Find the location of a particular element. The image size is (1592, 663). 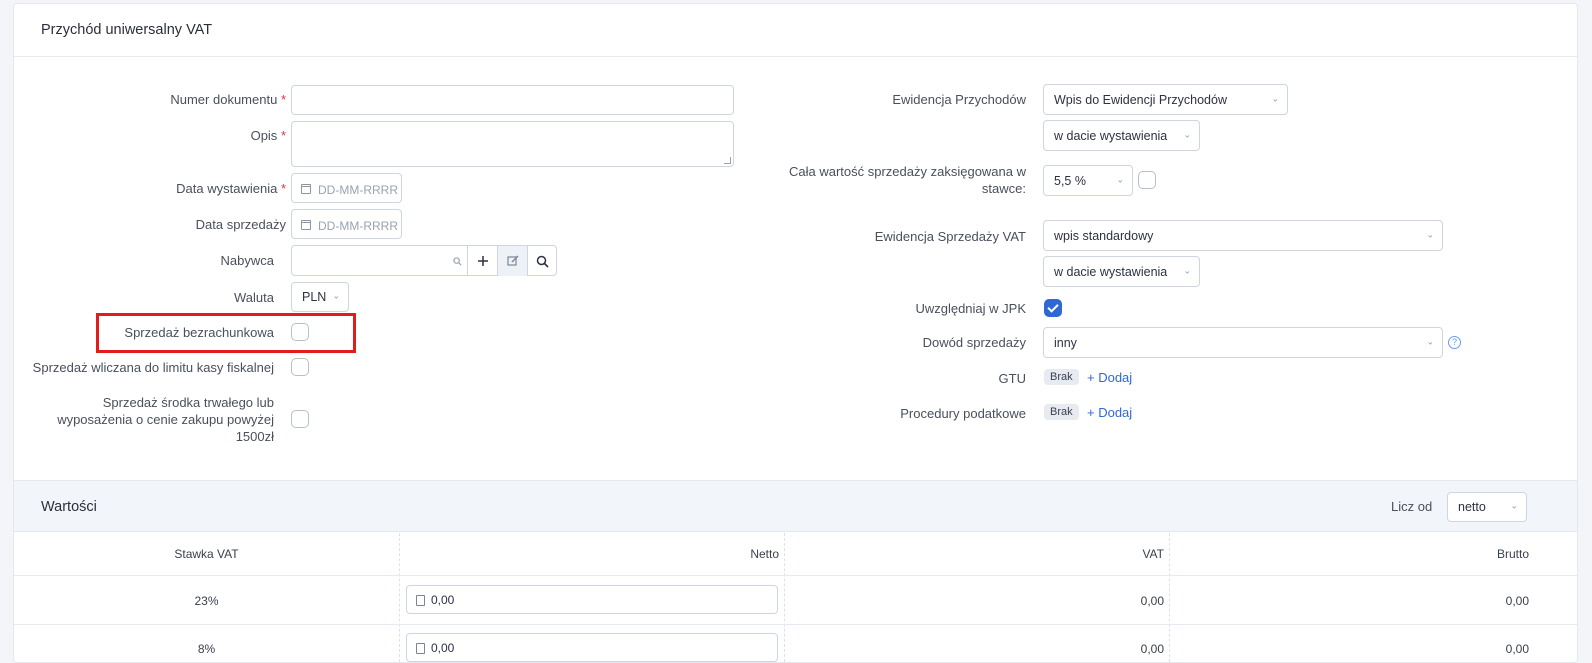

search-buyer-button is located at coordinates (542, 261).